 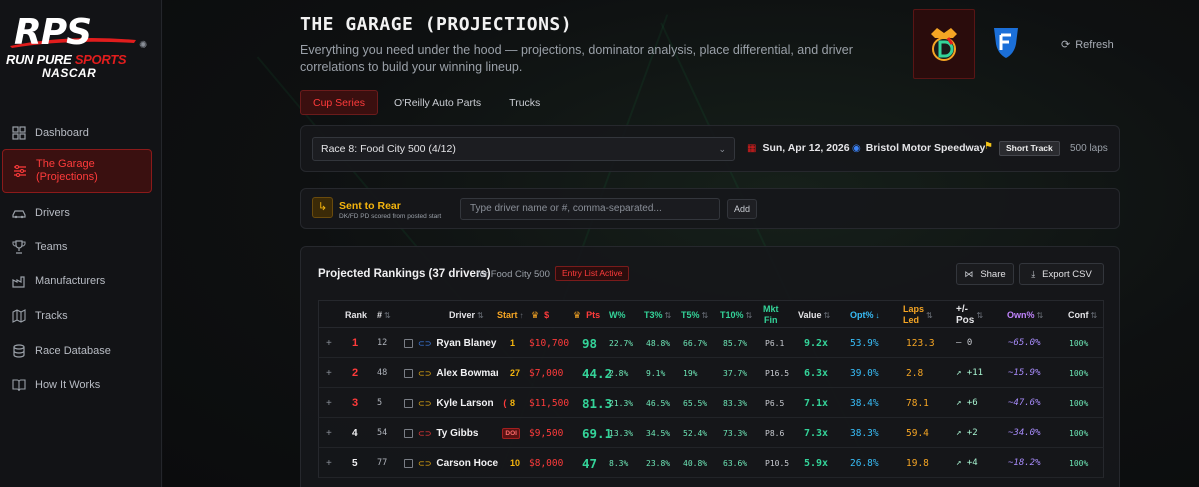 What do you see at coordinates (370, 206) in the screenshot?
I see `sent-to-rear-title: Sent to Rear` at bounding box center [370, 206].